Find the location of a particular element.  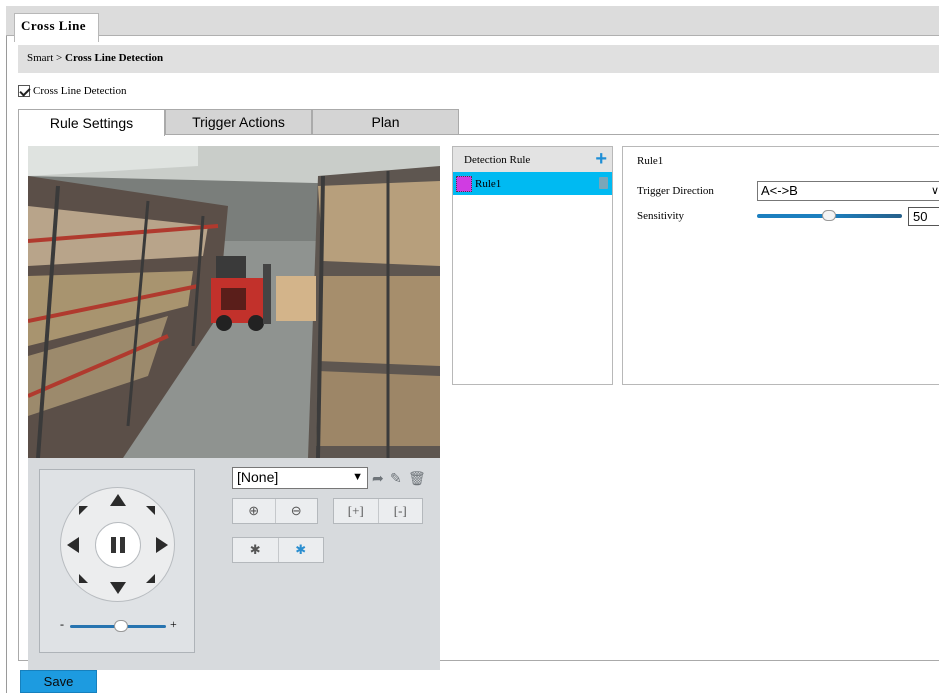

arrow-down-icon is located at coordinates (118, 588).